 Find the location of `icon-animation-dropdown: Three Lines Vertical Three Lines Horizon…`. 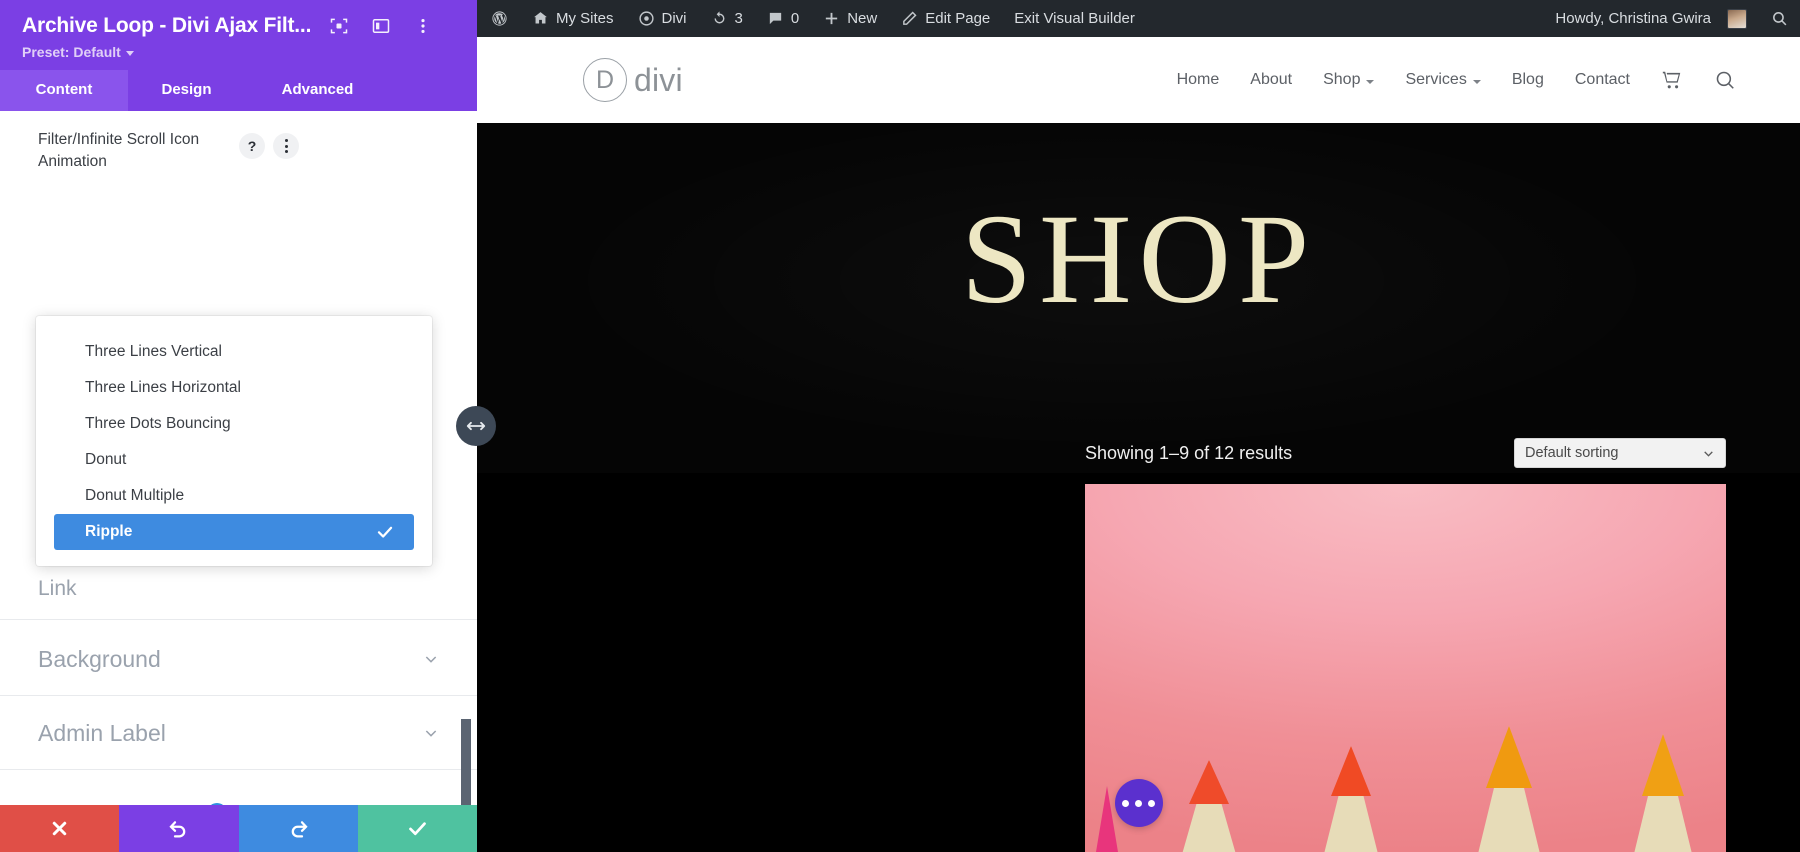

icon-animation-dropdown: Three Lines Vertical Three Lines Horizon… is located at coordinates (234, 441).